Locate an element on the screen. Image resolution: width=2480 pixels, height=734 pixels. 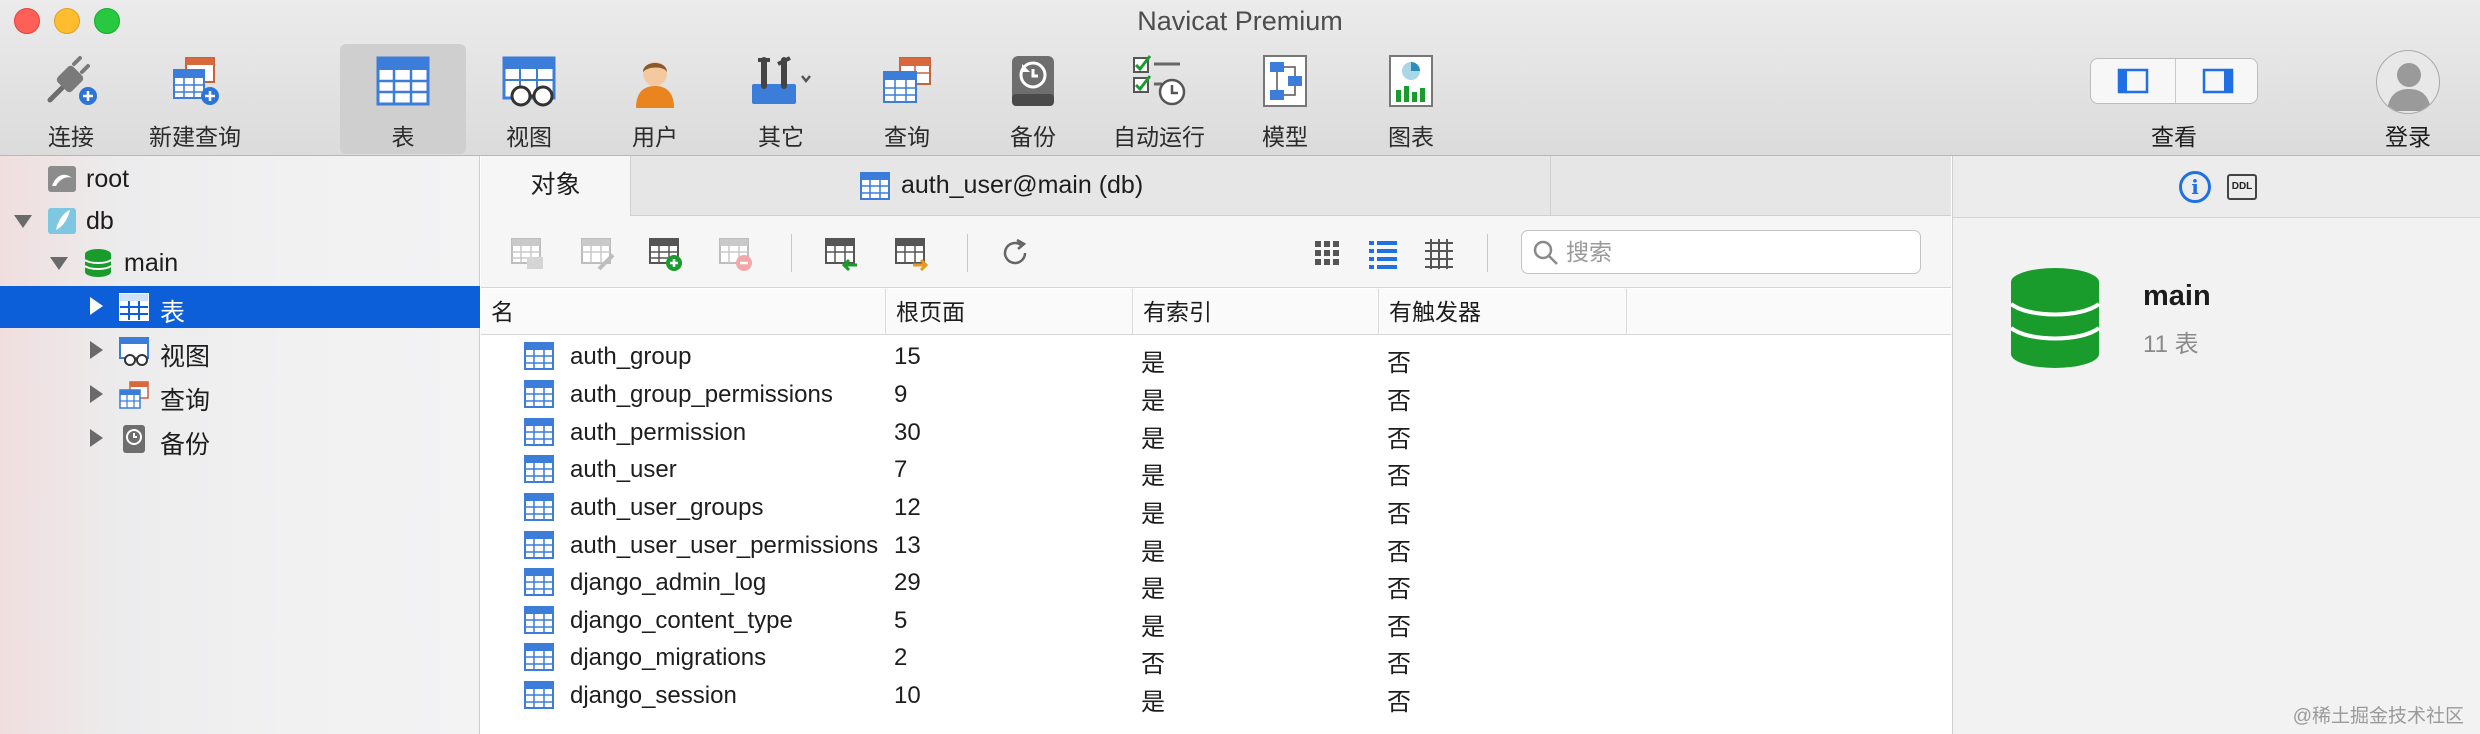
object-list-header: 名 根页面 有索引 有触发器 is located at coordinates (1216, 312).